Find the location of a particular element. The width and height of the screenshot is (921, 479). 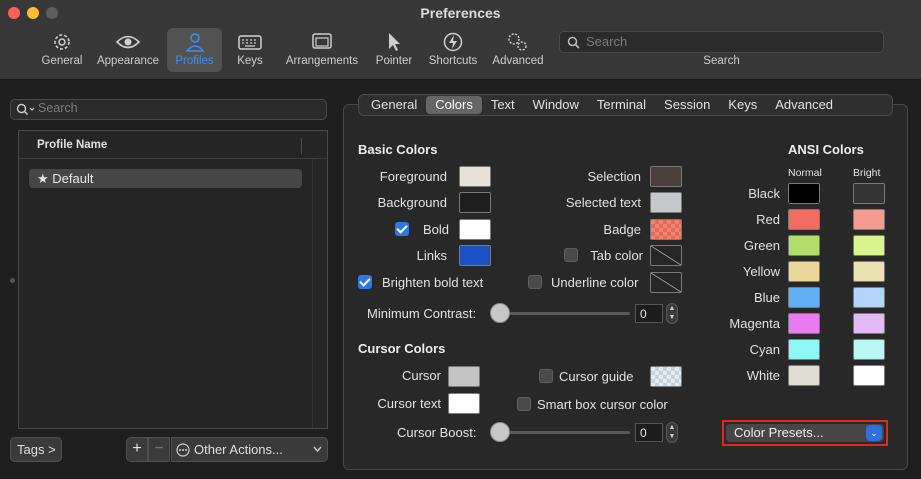

chevron-down-icon is located at coordinates (317, 449).